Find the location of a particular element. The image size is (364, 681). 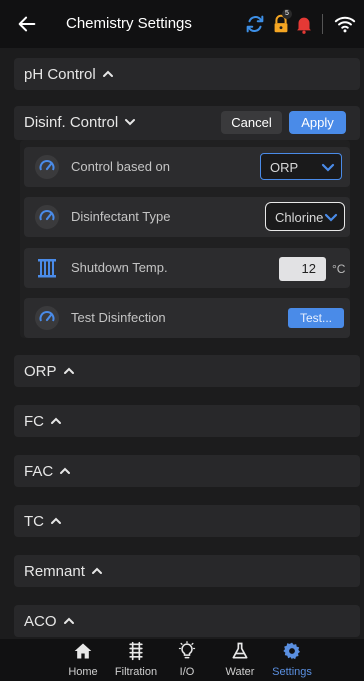

row-label: Control based on is located at coordinates (121, 166).